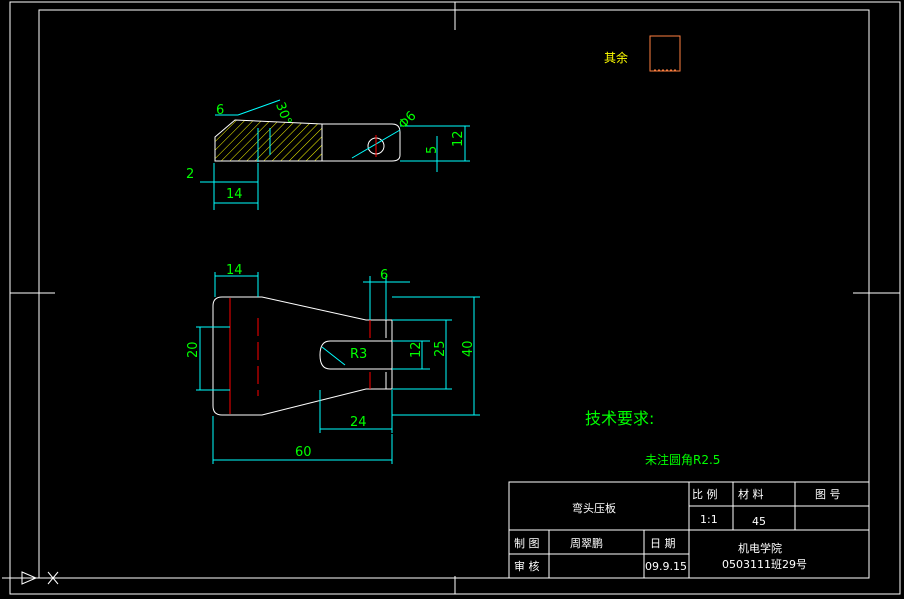 Image resolution: width=904 pixels, height=599 pixels. Describe the element at coordinates (234, 194) in the screenshot. I see `dim-14-front: 14` at that location.